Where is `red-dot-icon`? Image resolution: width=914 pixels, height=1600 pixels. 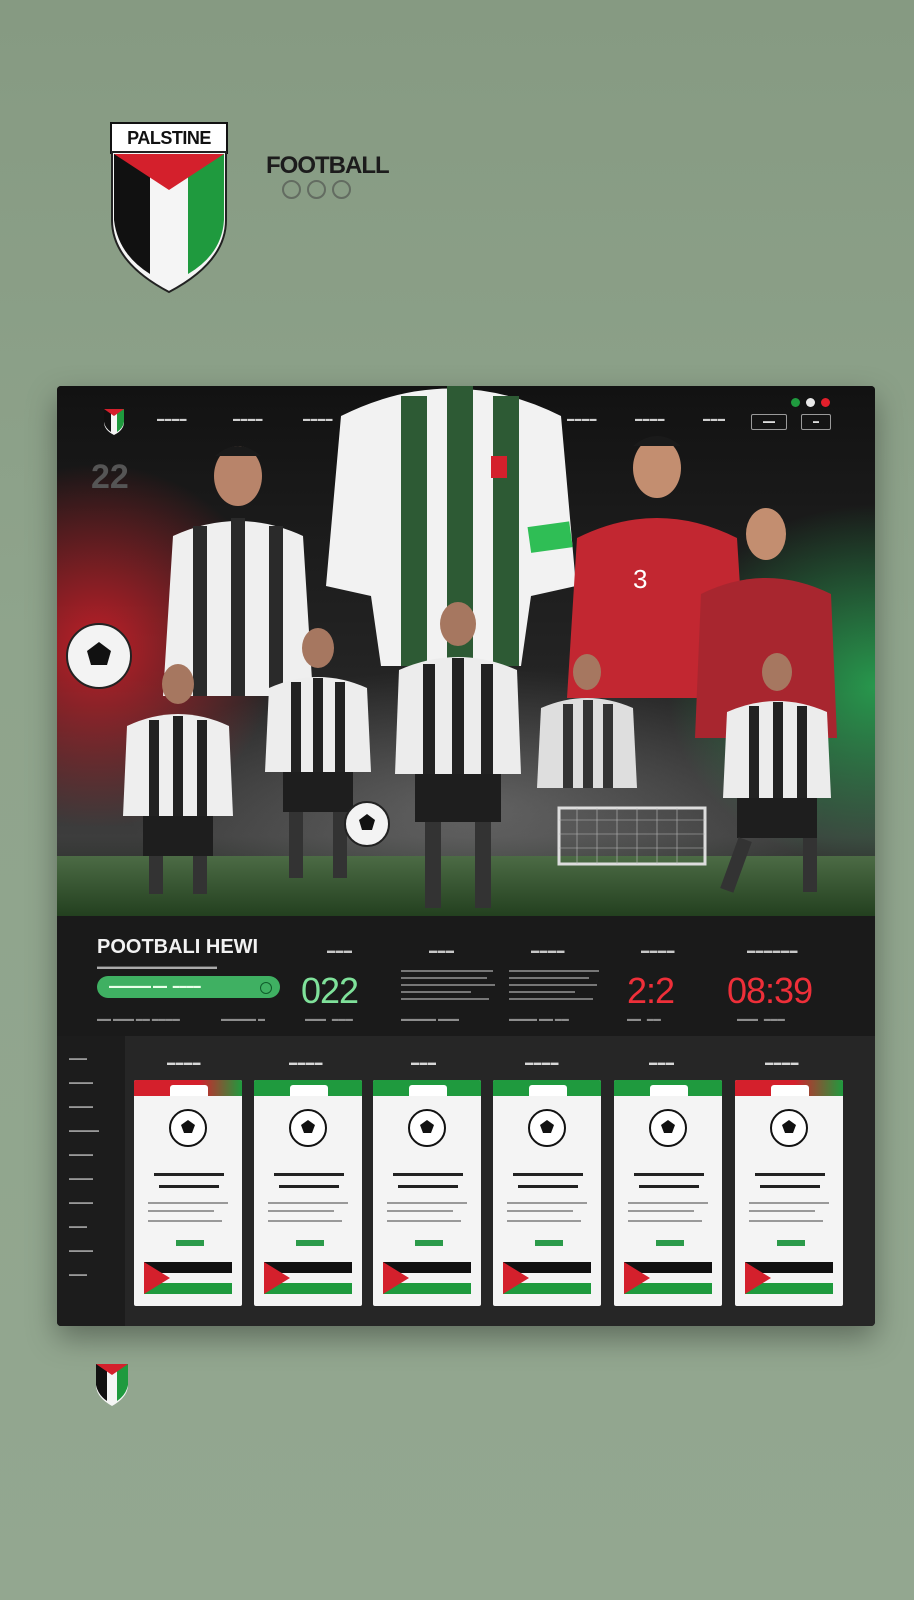
red-dot-icon is located at coordinates (825, 402).